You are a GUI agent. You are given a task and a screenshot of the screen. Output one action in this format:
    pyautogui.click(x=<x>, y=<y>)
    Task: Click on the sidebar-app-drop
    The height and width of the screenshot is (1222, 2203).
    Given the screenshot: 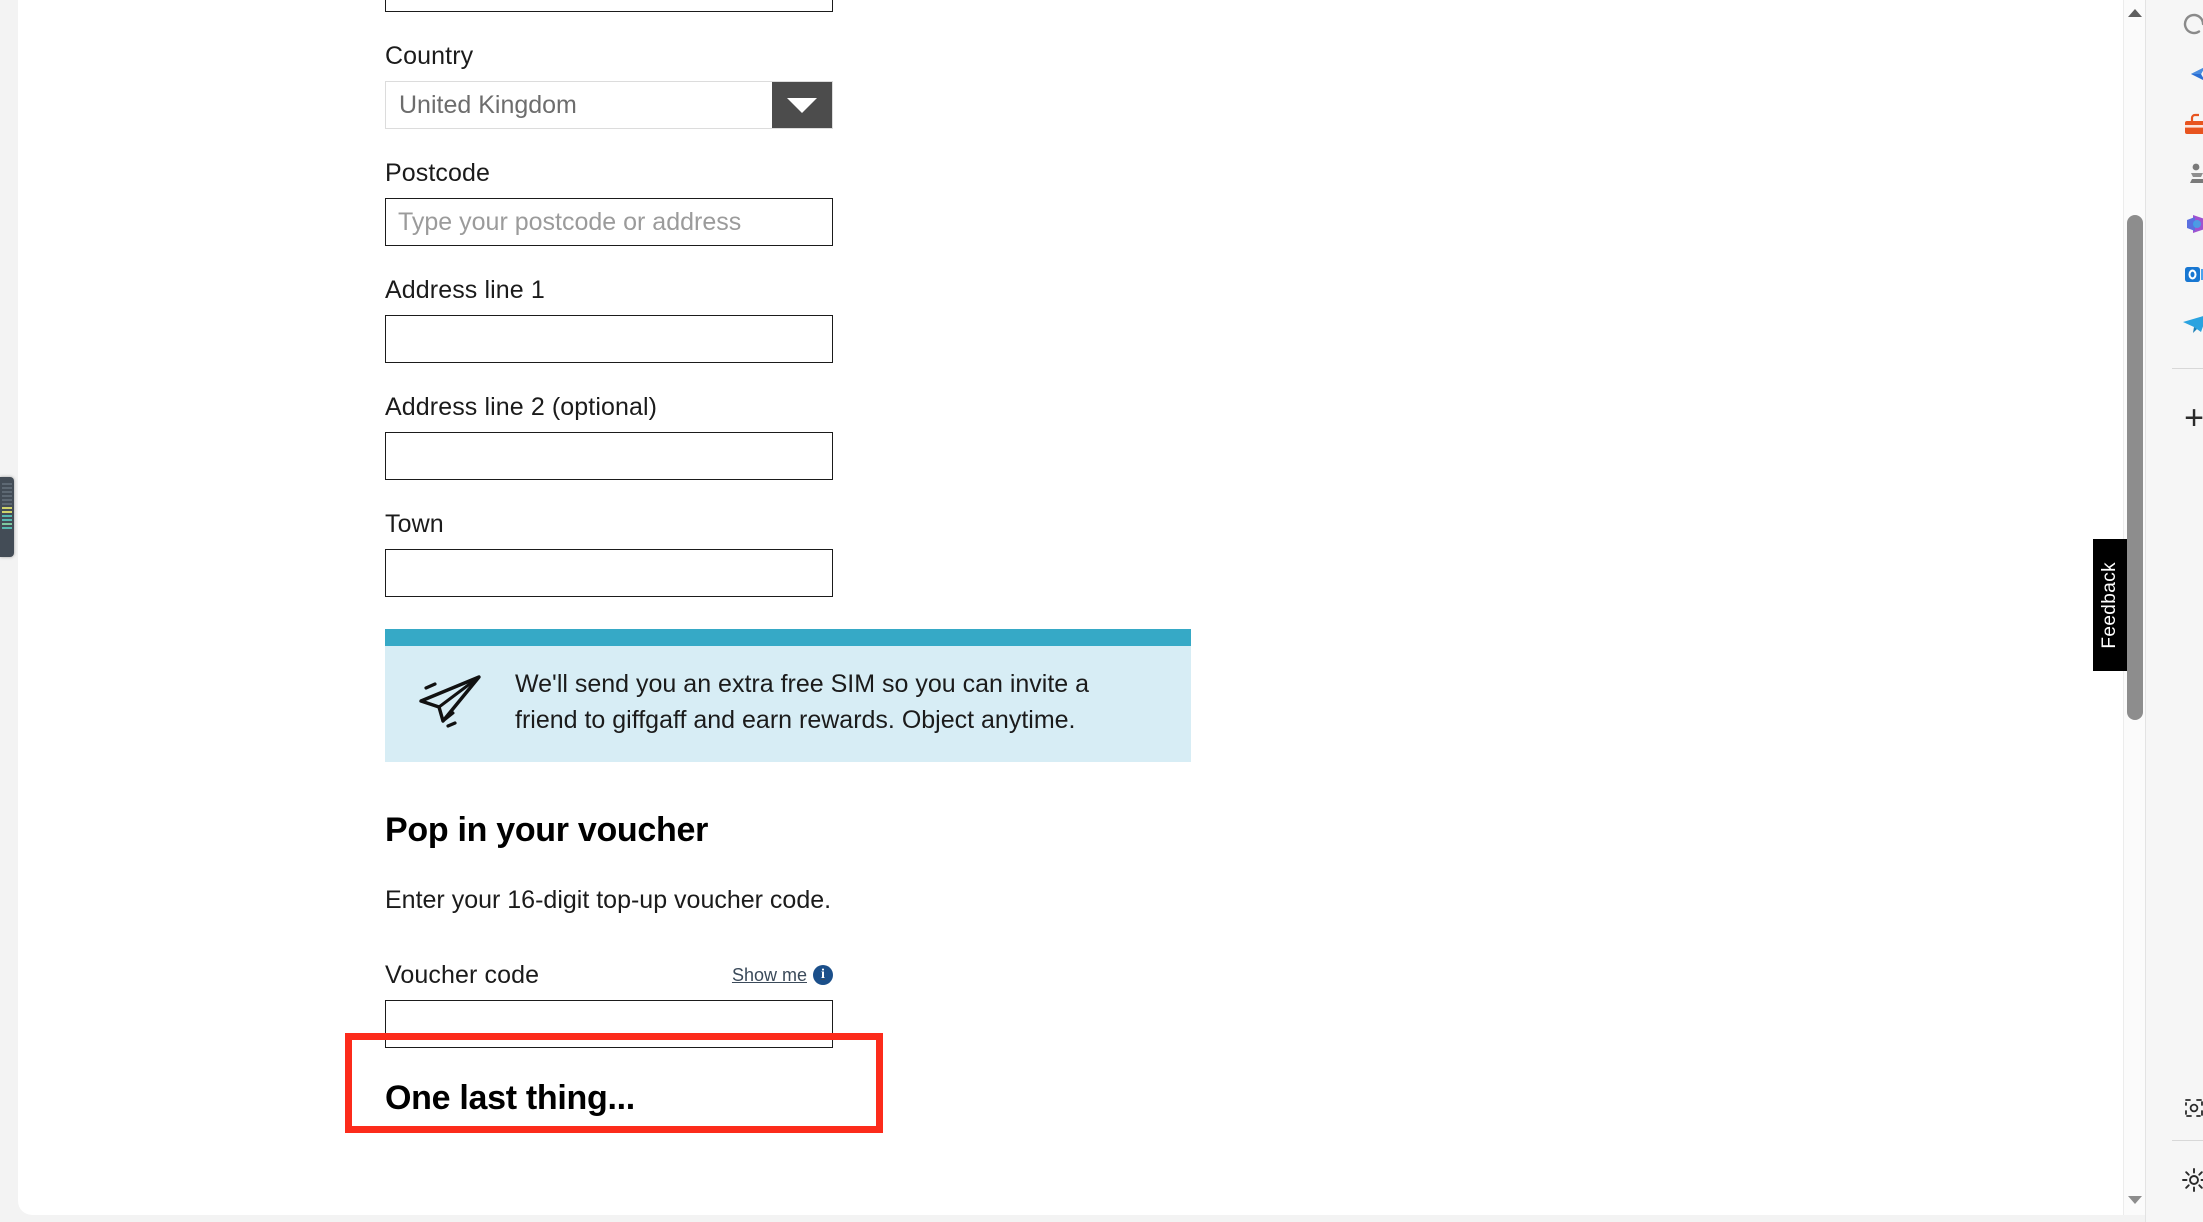 What is the action you would take?
    pyautogui.click(x=2187, y=74)
    